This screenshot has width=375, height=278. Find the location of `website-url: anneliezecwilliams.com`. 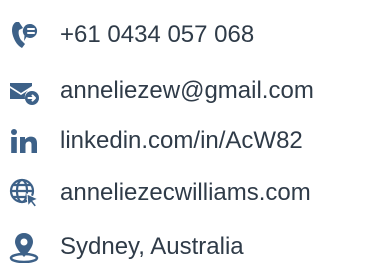

website-url: anneliezecwilliams.com is located at coordinates (185, 193).